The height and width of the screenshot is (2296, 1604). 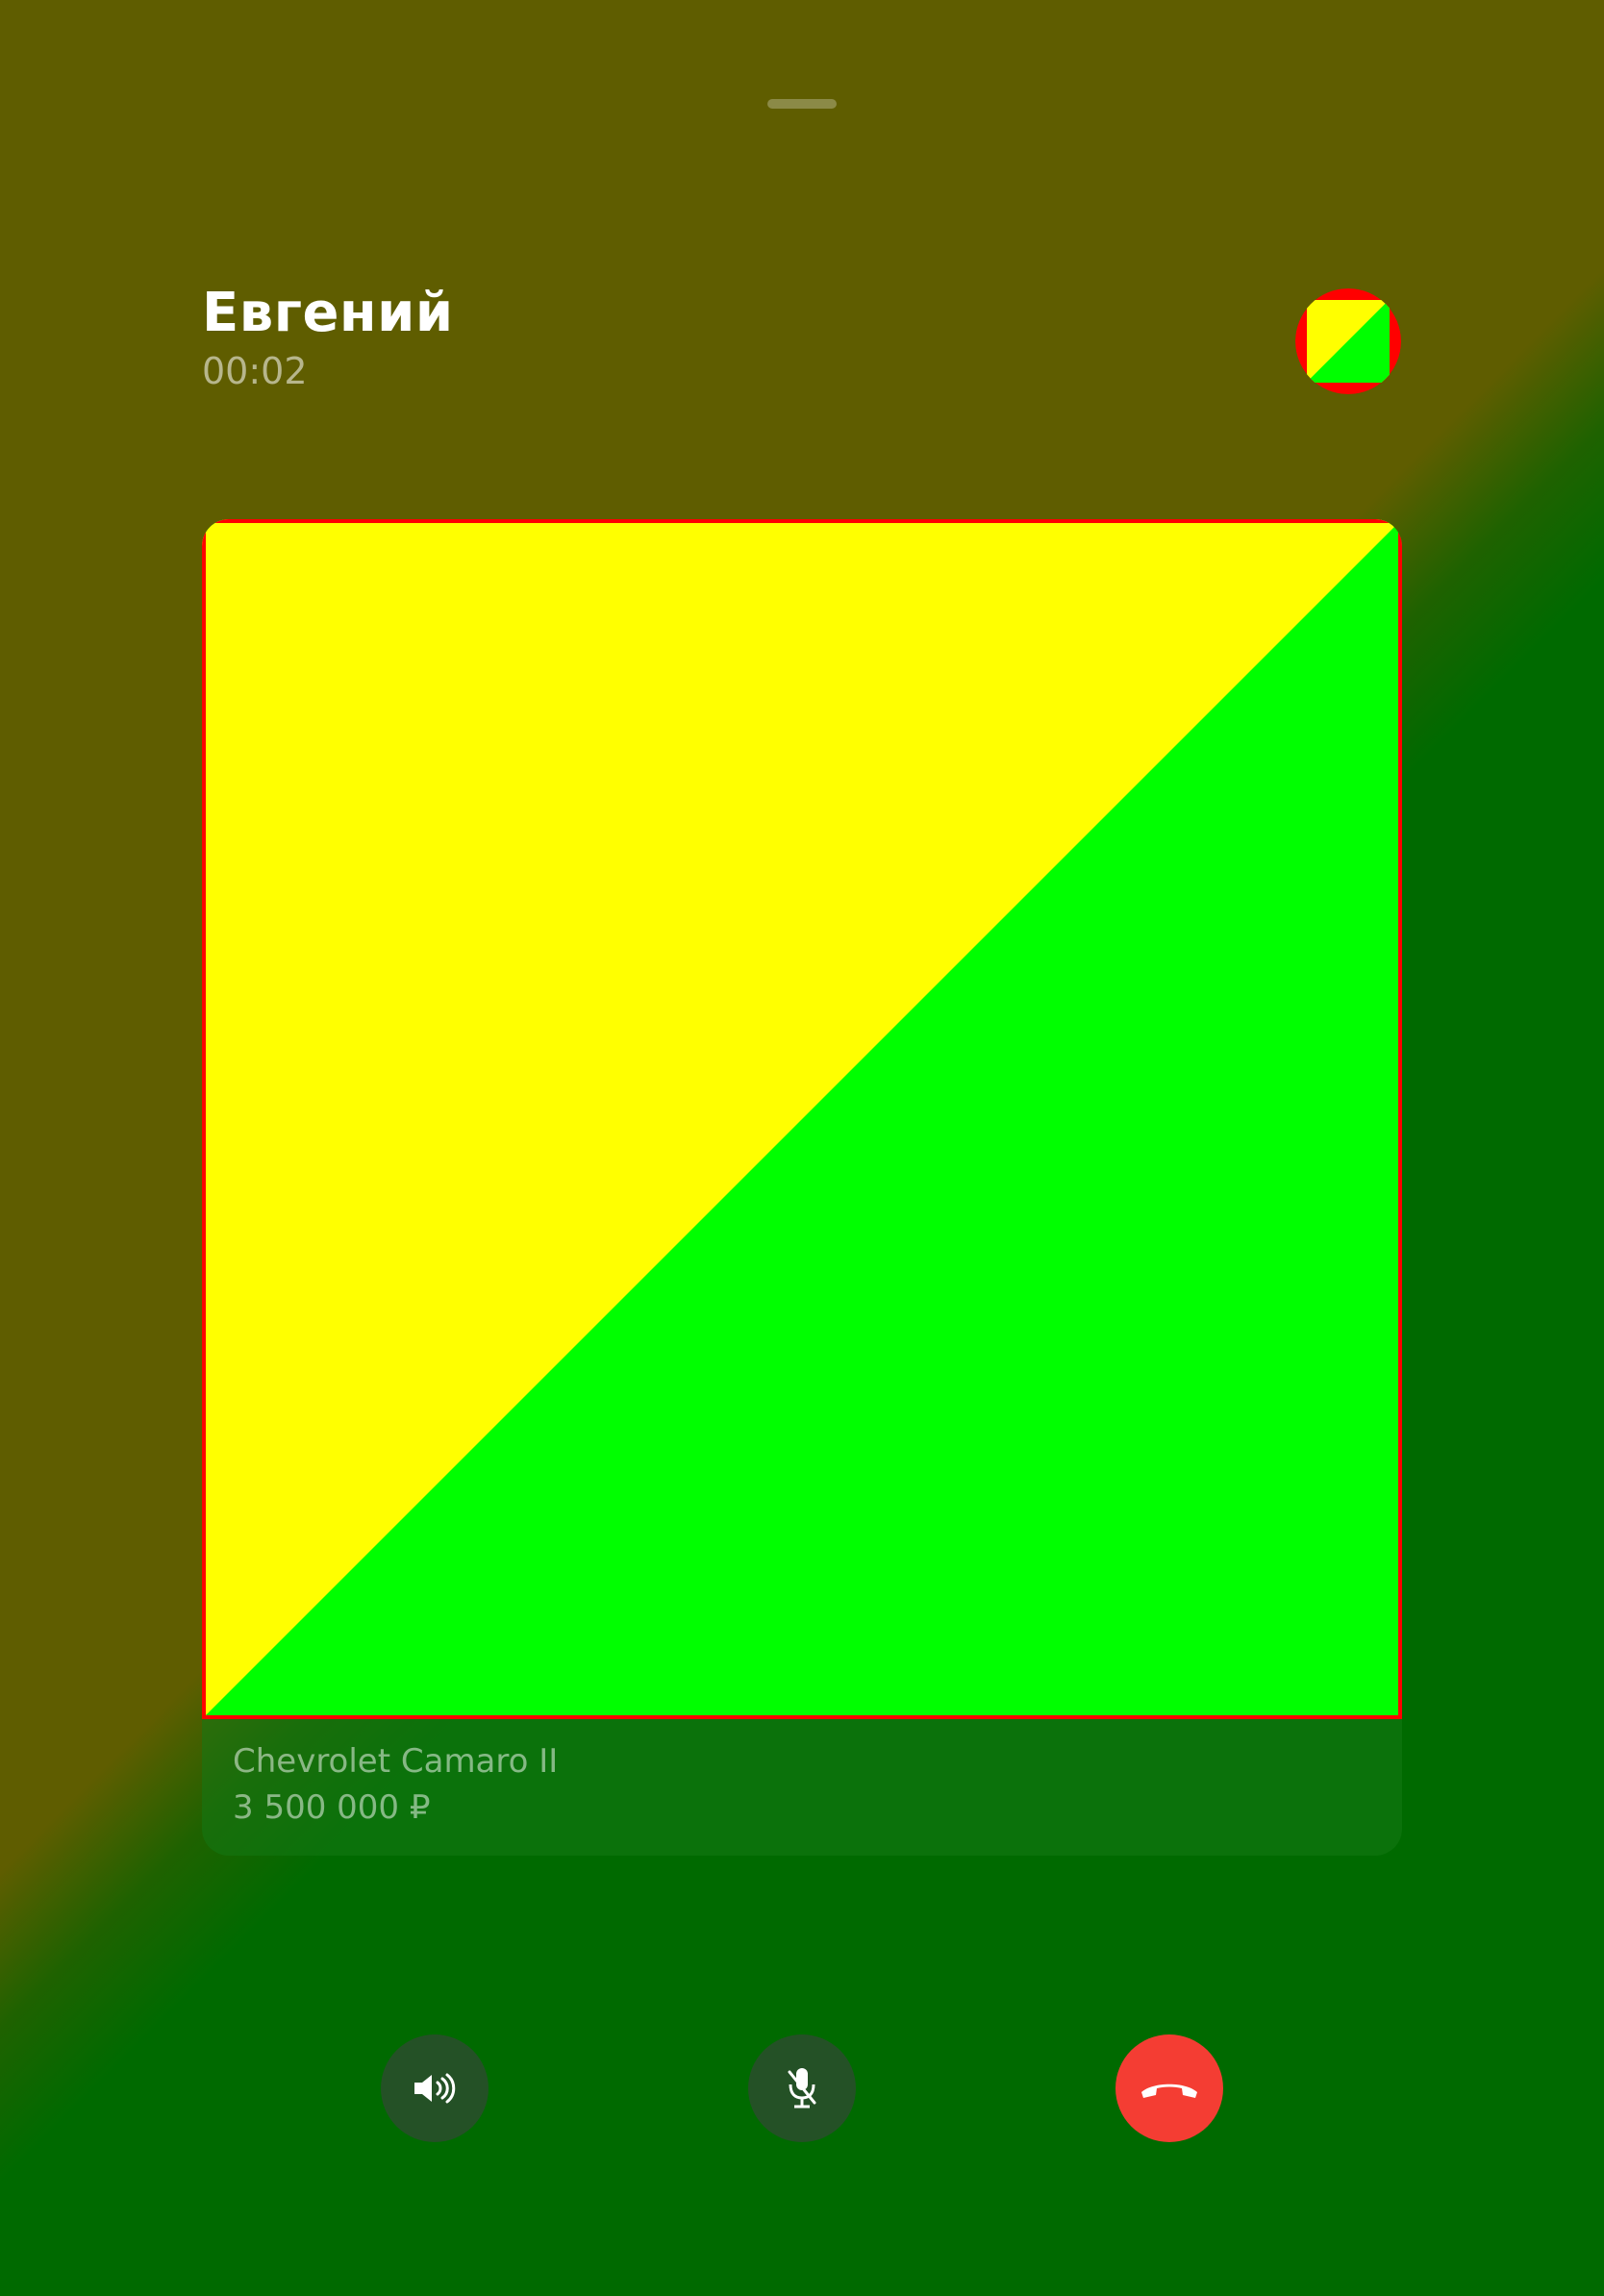 What do you see at coordinates (802, 104) in the screenshot?
I see `drag-handle` at bounding box center [802, 104].